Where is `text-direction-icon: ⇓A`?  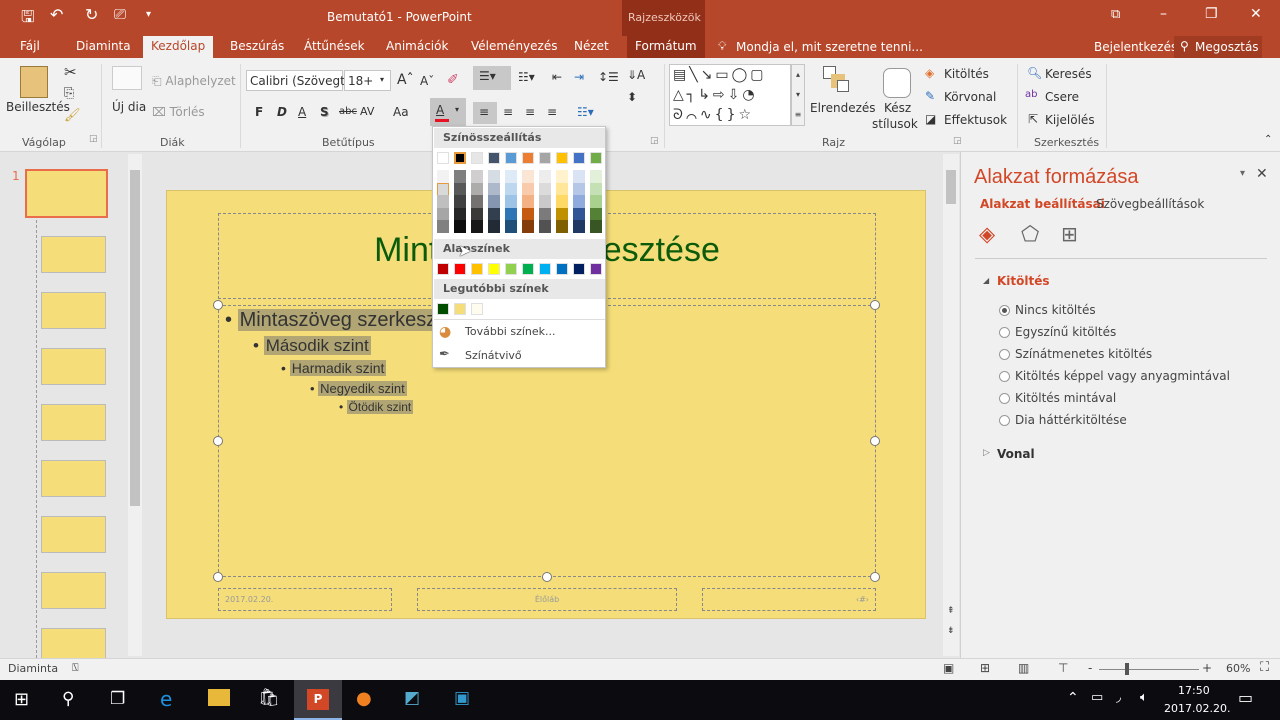
text-direction-icon: ⇓A is located at coordinates (636, 75).